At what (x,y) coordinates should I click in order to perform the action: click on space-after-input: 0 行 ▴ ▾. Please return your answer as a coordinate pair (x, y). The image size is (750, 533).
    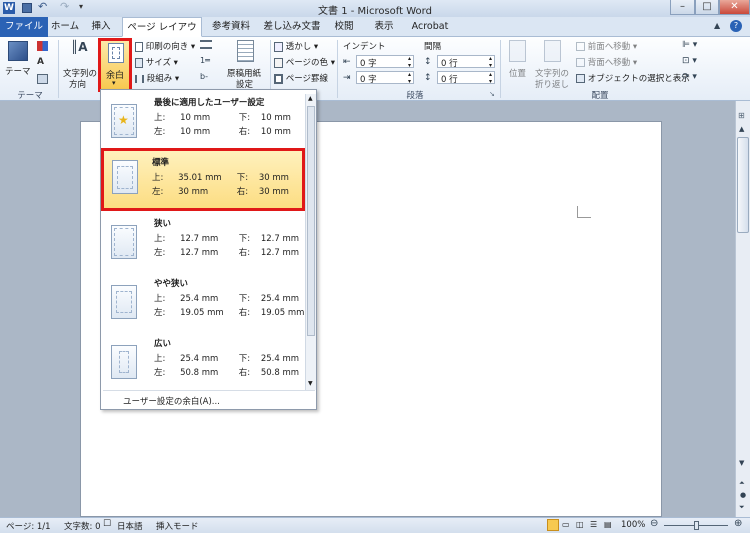
    Looking at the image, I should click on (466, 78).